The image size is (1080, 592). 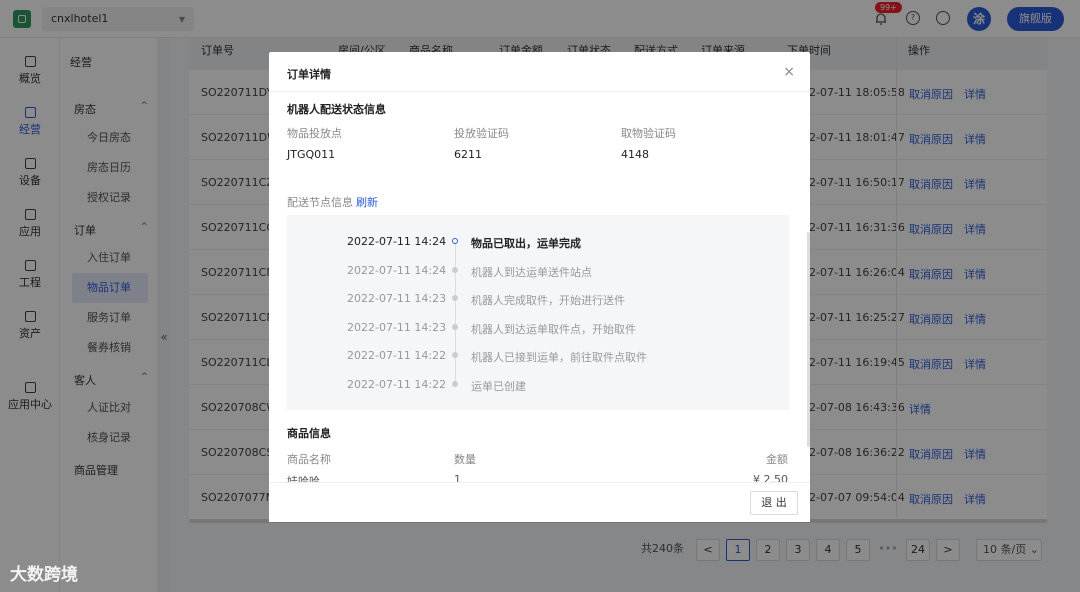 What do you see at coordinates (481, 133) in the screenshot?
I see `field-label: 投放验证码` at bounding box center [481, 133].